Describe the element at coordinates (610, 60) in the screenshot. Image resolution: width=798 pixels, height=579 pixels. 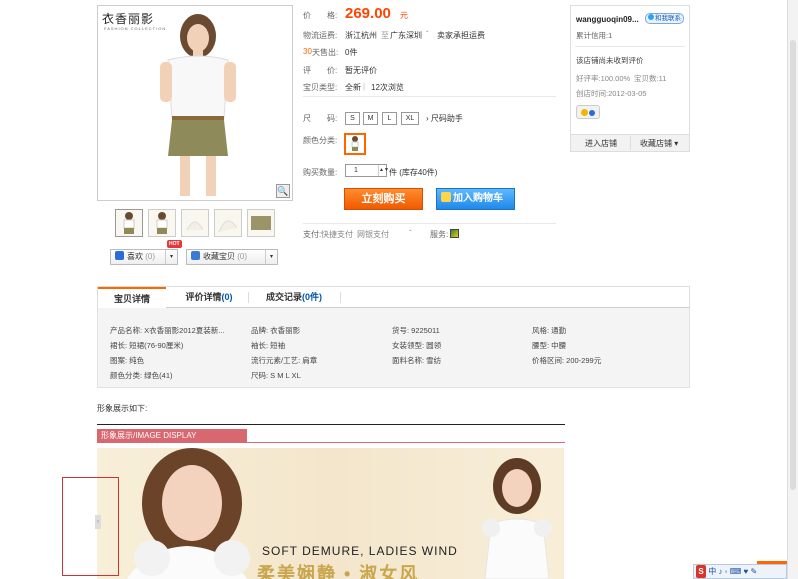
I see `no-review-note: 该店铺尚未收到评价` at that location.